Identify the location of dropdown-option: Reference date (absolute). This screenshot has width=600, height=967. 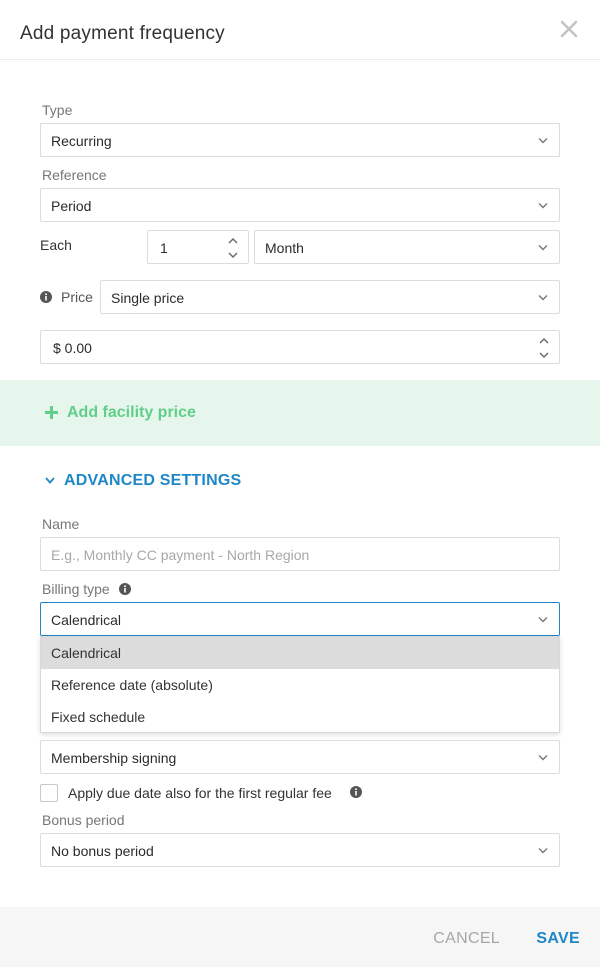
(300, 685).